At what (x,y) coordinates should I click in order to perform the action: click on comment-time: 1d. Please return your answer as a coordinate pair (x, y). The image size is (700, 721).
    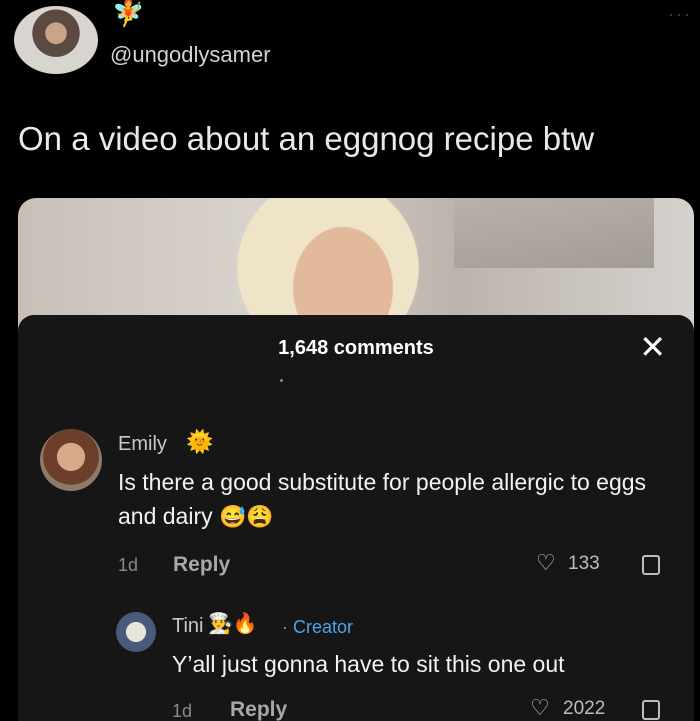
    Looking at the image, I should click on (128, 565).